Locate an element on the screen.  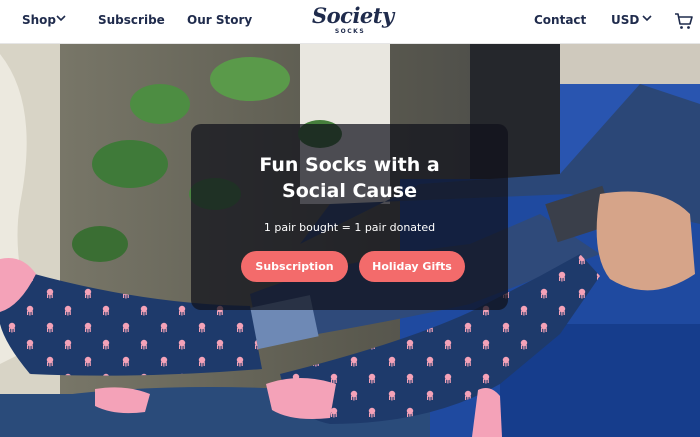
nav-our-story: Our Story is located at coordinates (219, 20).